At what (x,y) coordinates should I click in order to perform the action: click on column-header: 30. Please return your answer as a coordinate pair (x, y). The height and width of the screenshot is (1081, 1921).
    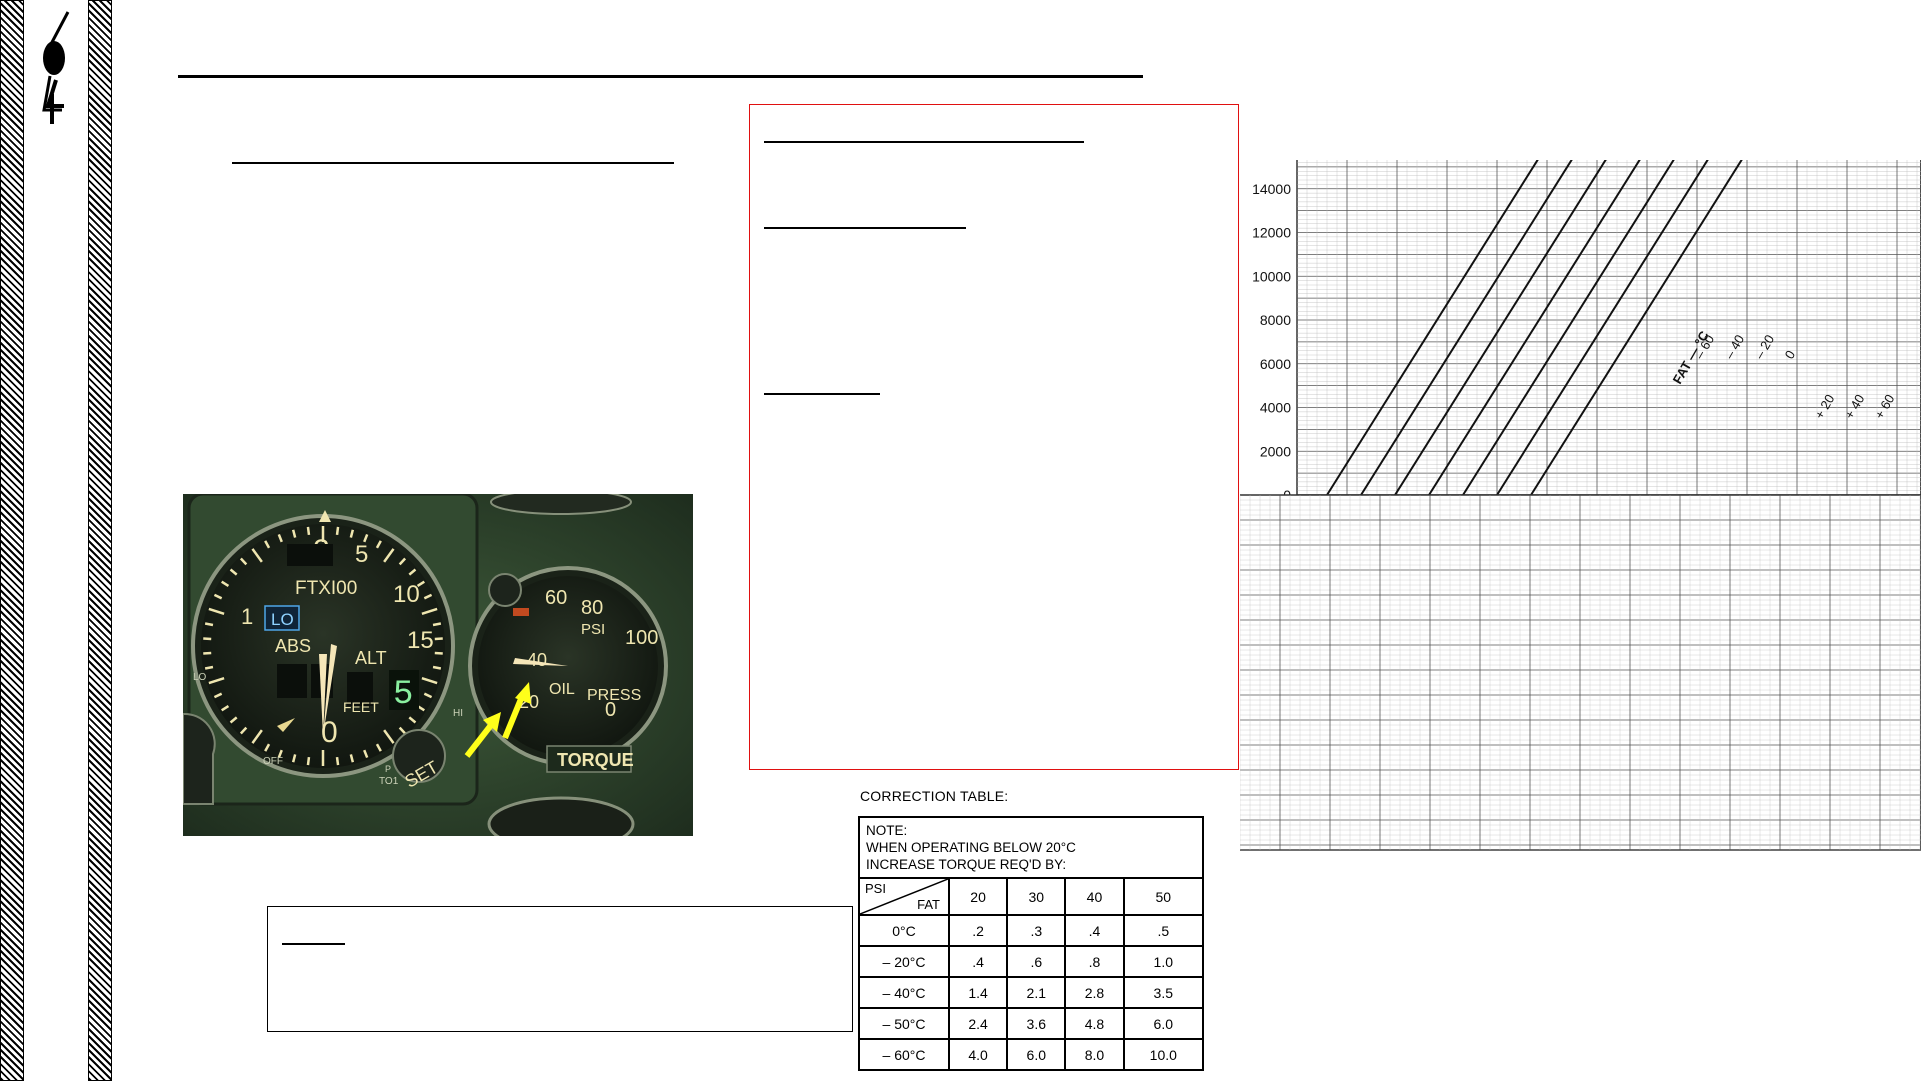
    Looking at the image, I should click on (1036, 896).